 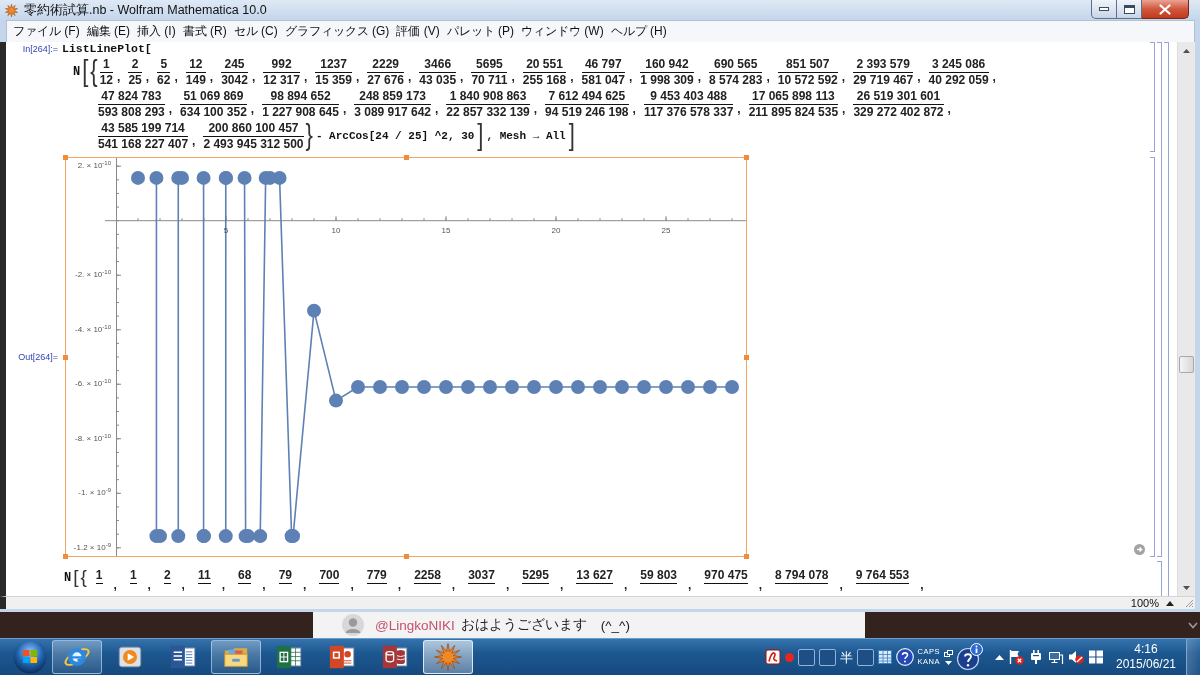 What do you see at coordinates (107, 49) in the screenshot?
I see `code-text: ListLinePlot[` at bounding box center [107, 49].